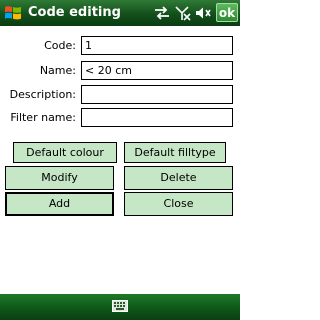  What do you see at coordinates (65, 152) in the screenshot?
I see `default-colour-button: Default colour` at bounding box center [65, 152].